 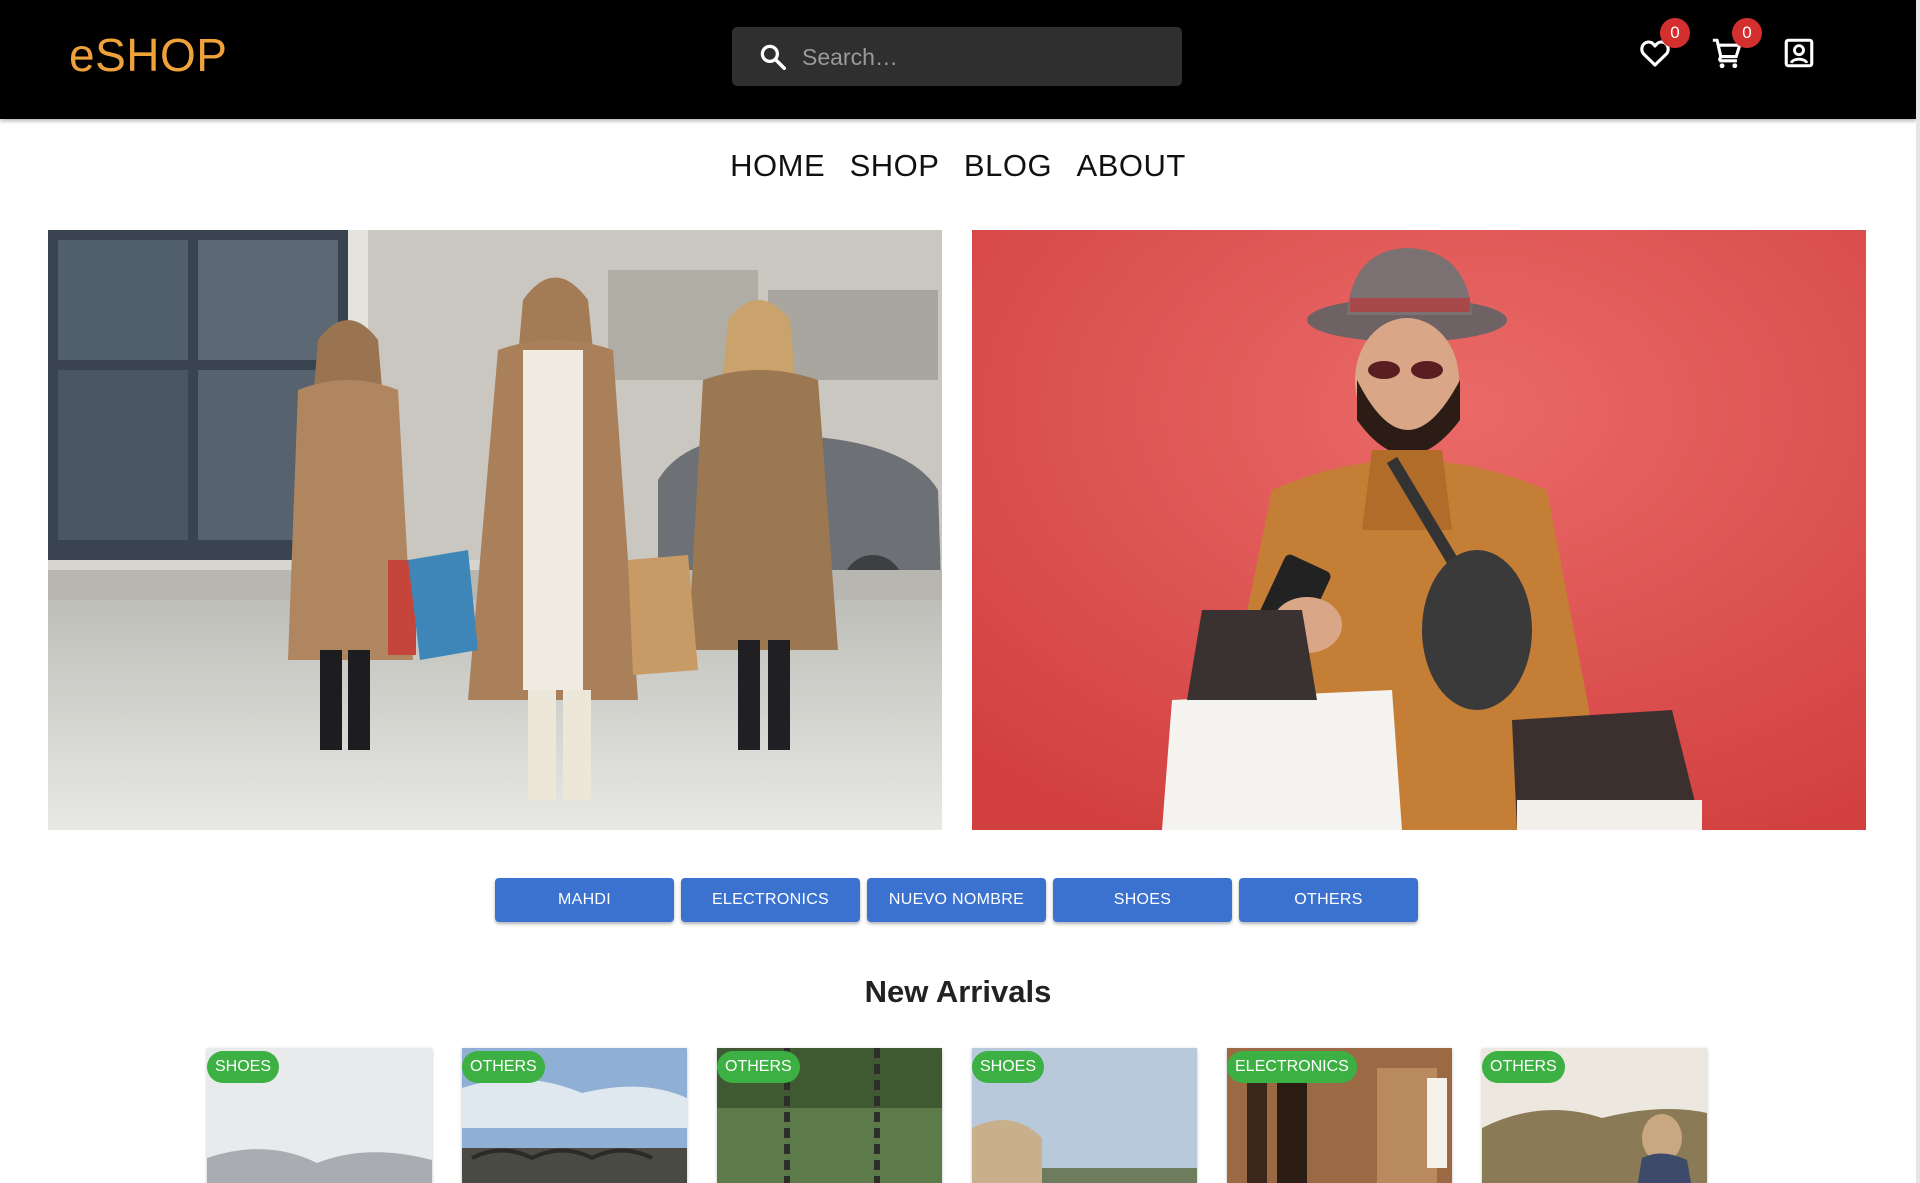 What do you see at coordinates (1142, 900) in the screenshot?
I see `category-button-shoes: SHOES` at bounding box center [1142, 900].